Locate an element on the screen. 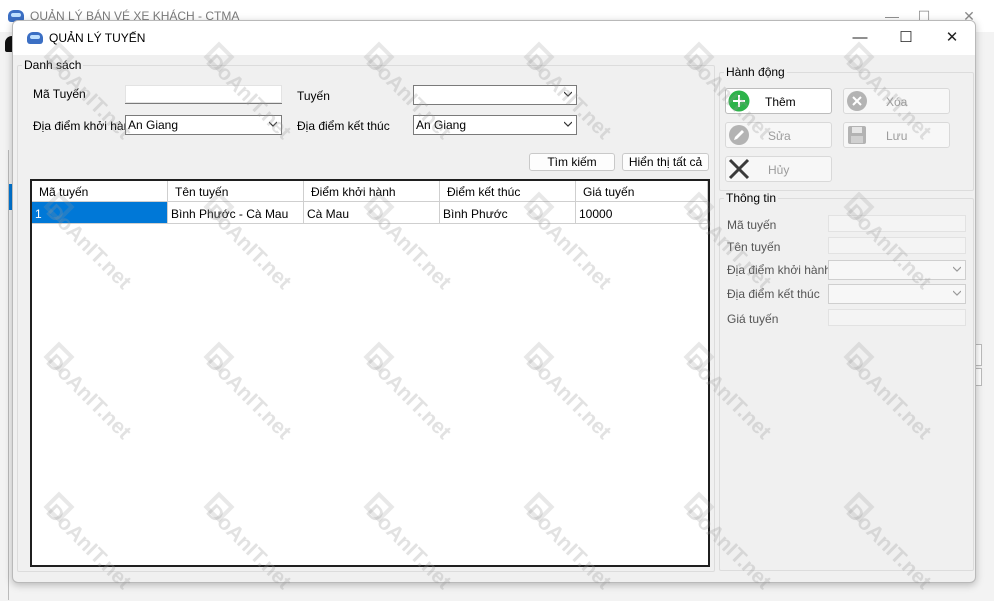 The height and width of the screenshot is (601, 994). app-icon is located at coordinates (35, 38).